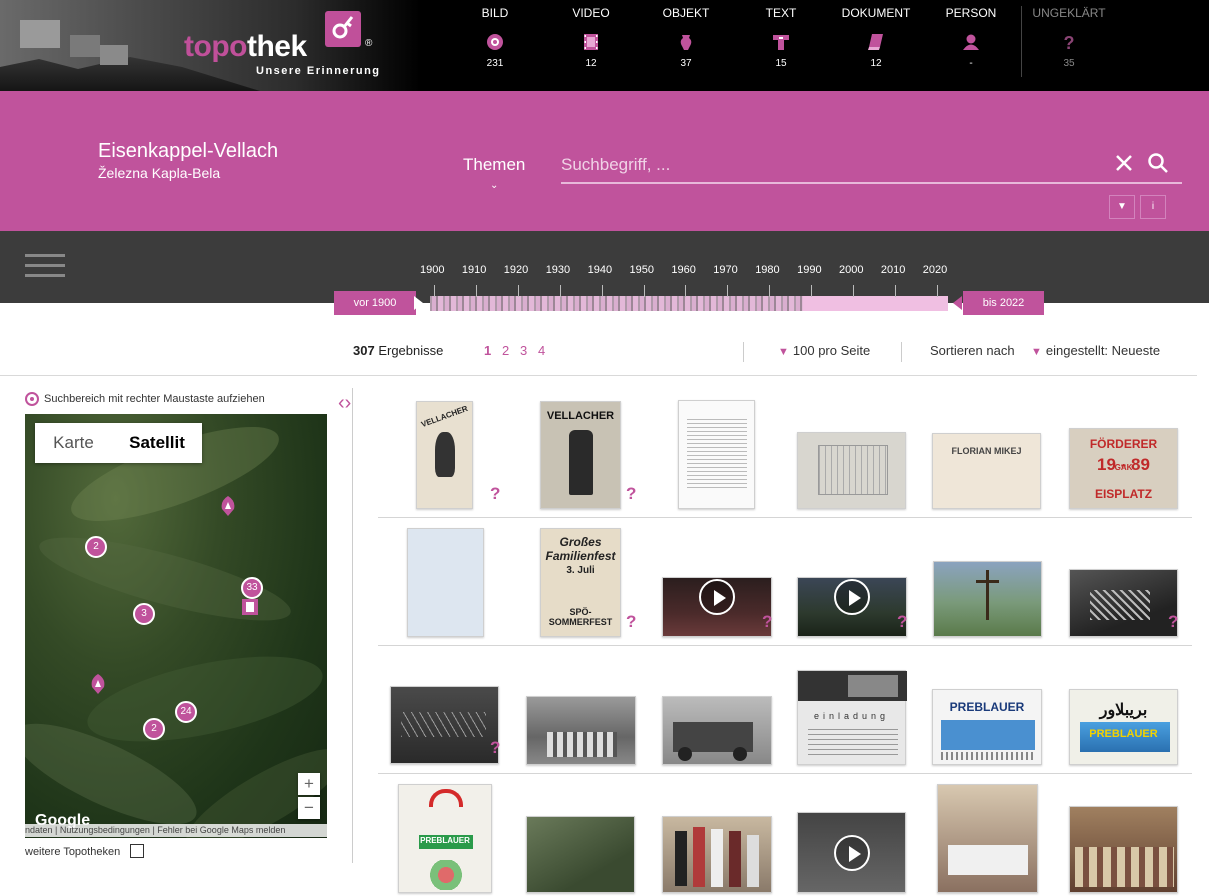 The image size is (1209, 896). What do you see at coordinates (250, 607) in the screenshot?
I see `film-icon` at bounding box center [250, 607].